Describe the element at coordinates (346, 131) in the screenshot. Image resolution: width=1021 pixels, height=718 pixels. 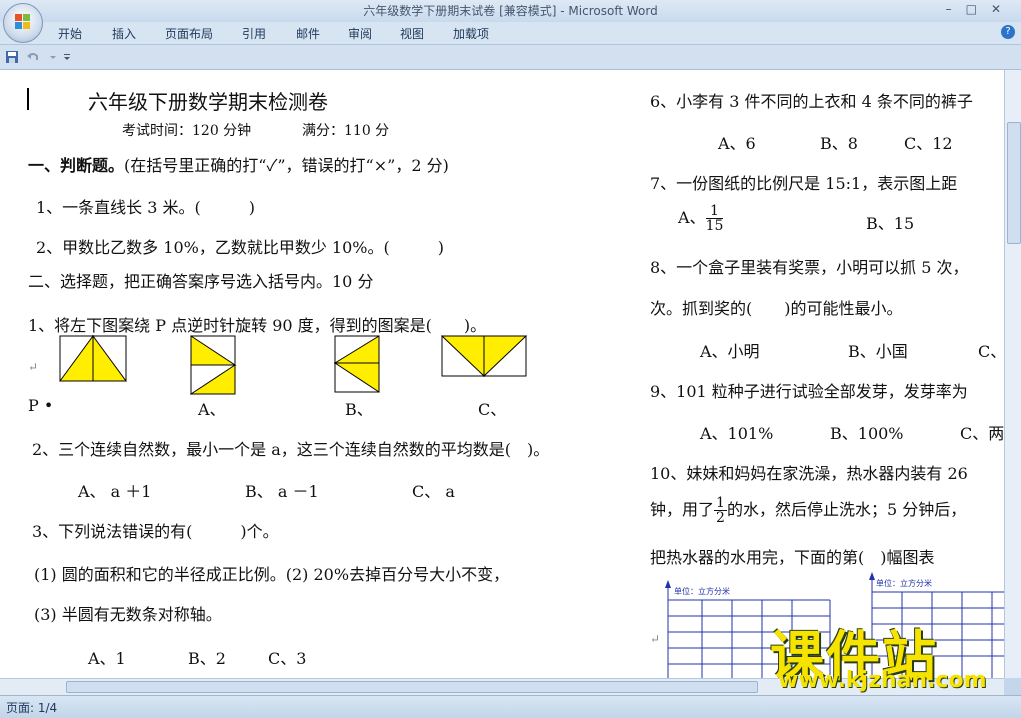
I see `exam-score: 满分：110 分` at that location.